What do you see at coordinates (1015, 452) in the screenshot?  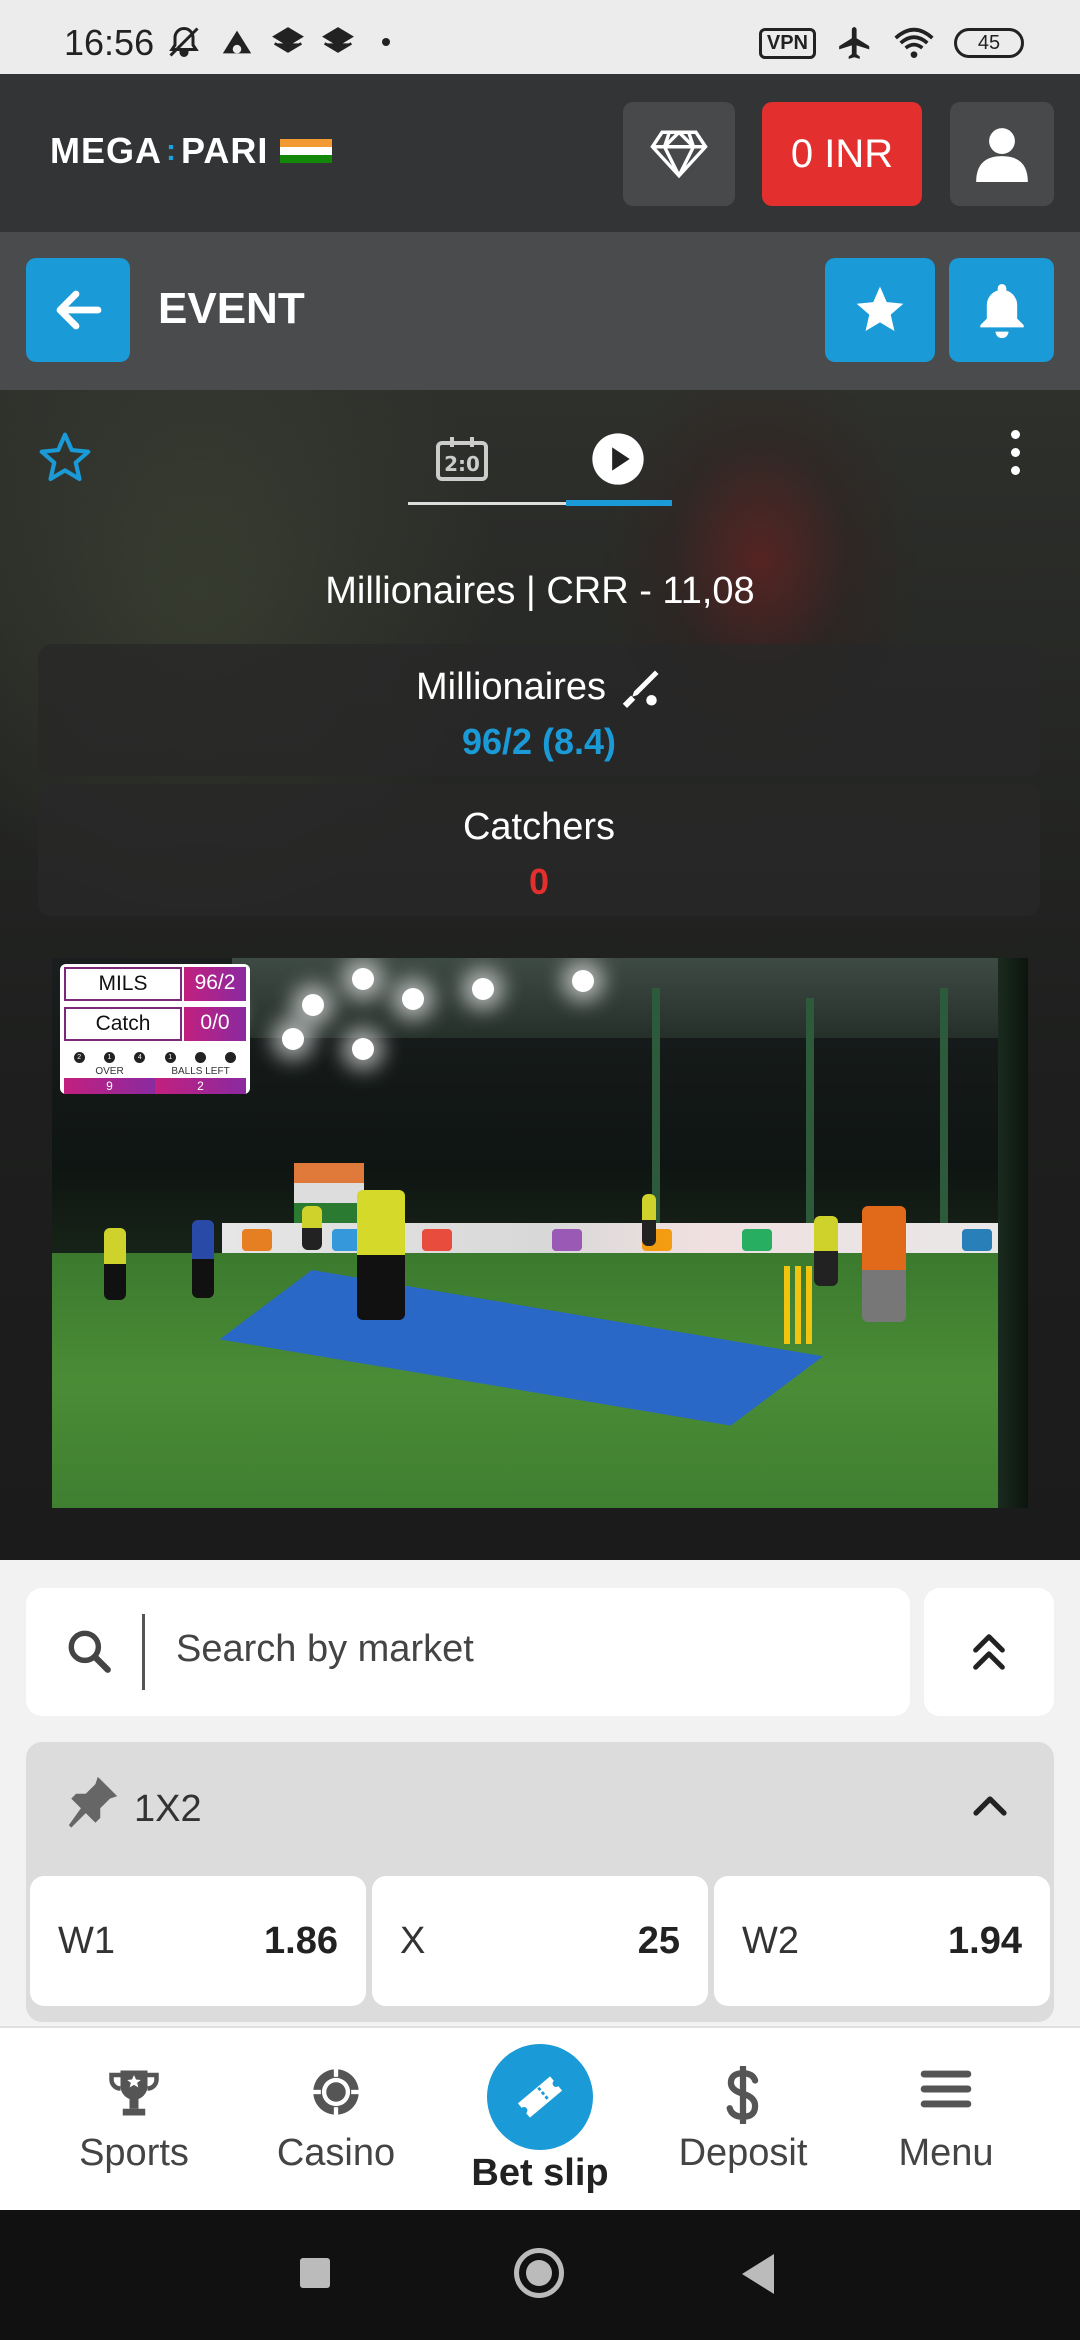 I see `more-options-button` at bounding box center [1015, 452].